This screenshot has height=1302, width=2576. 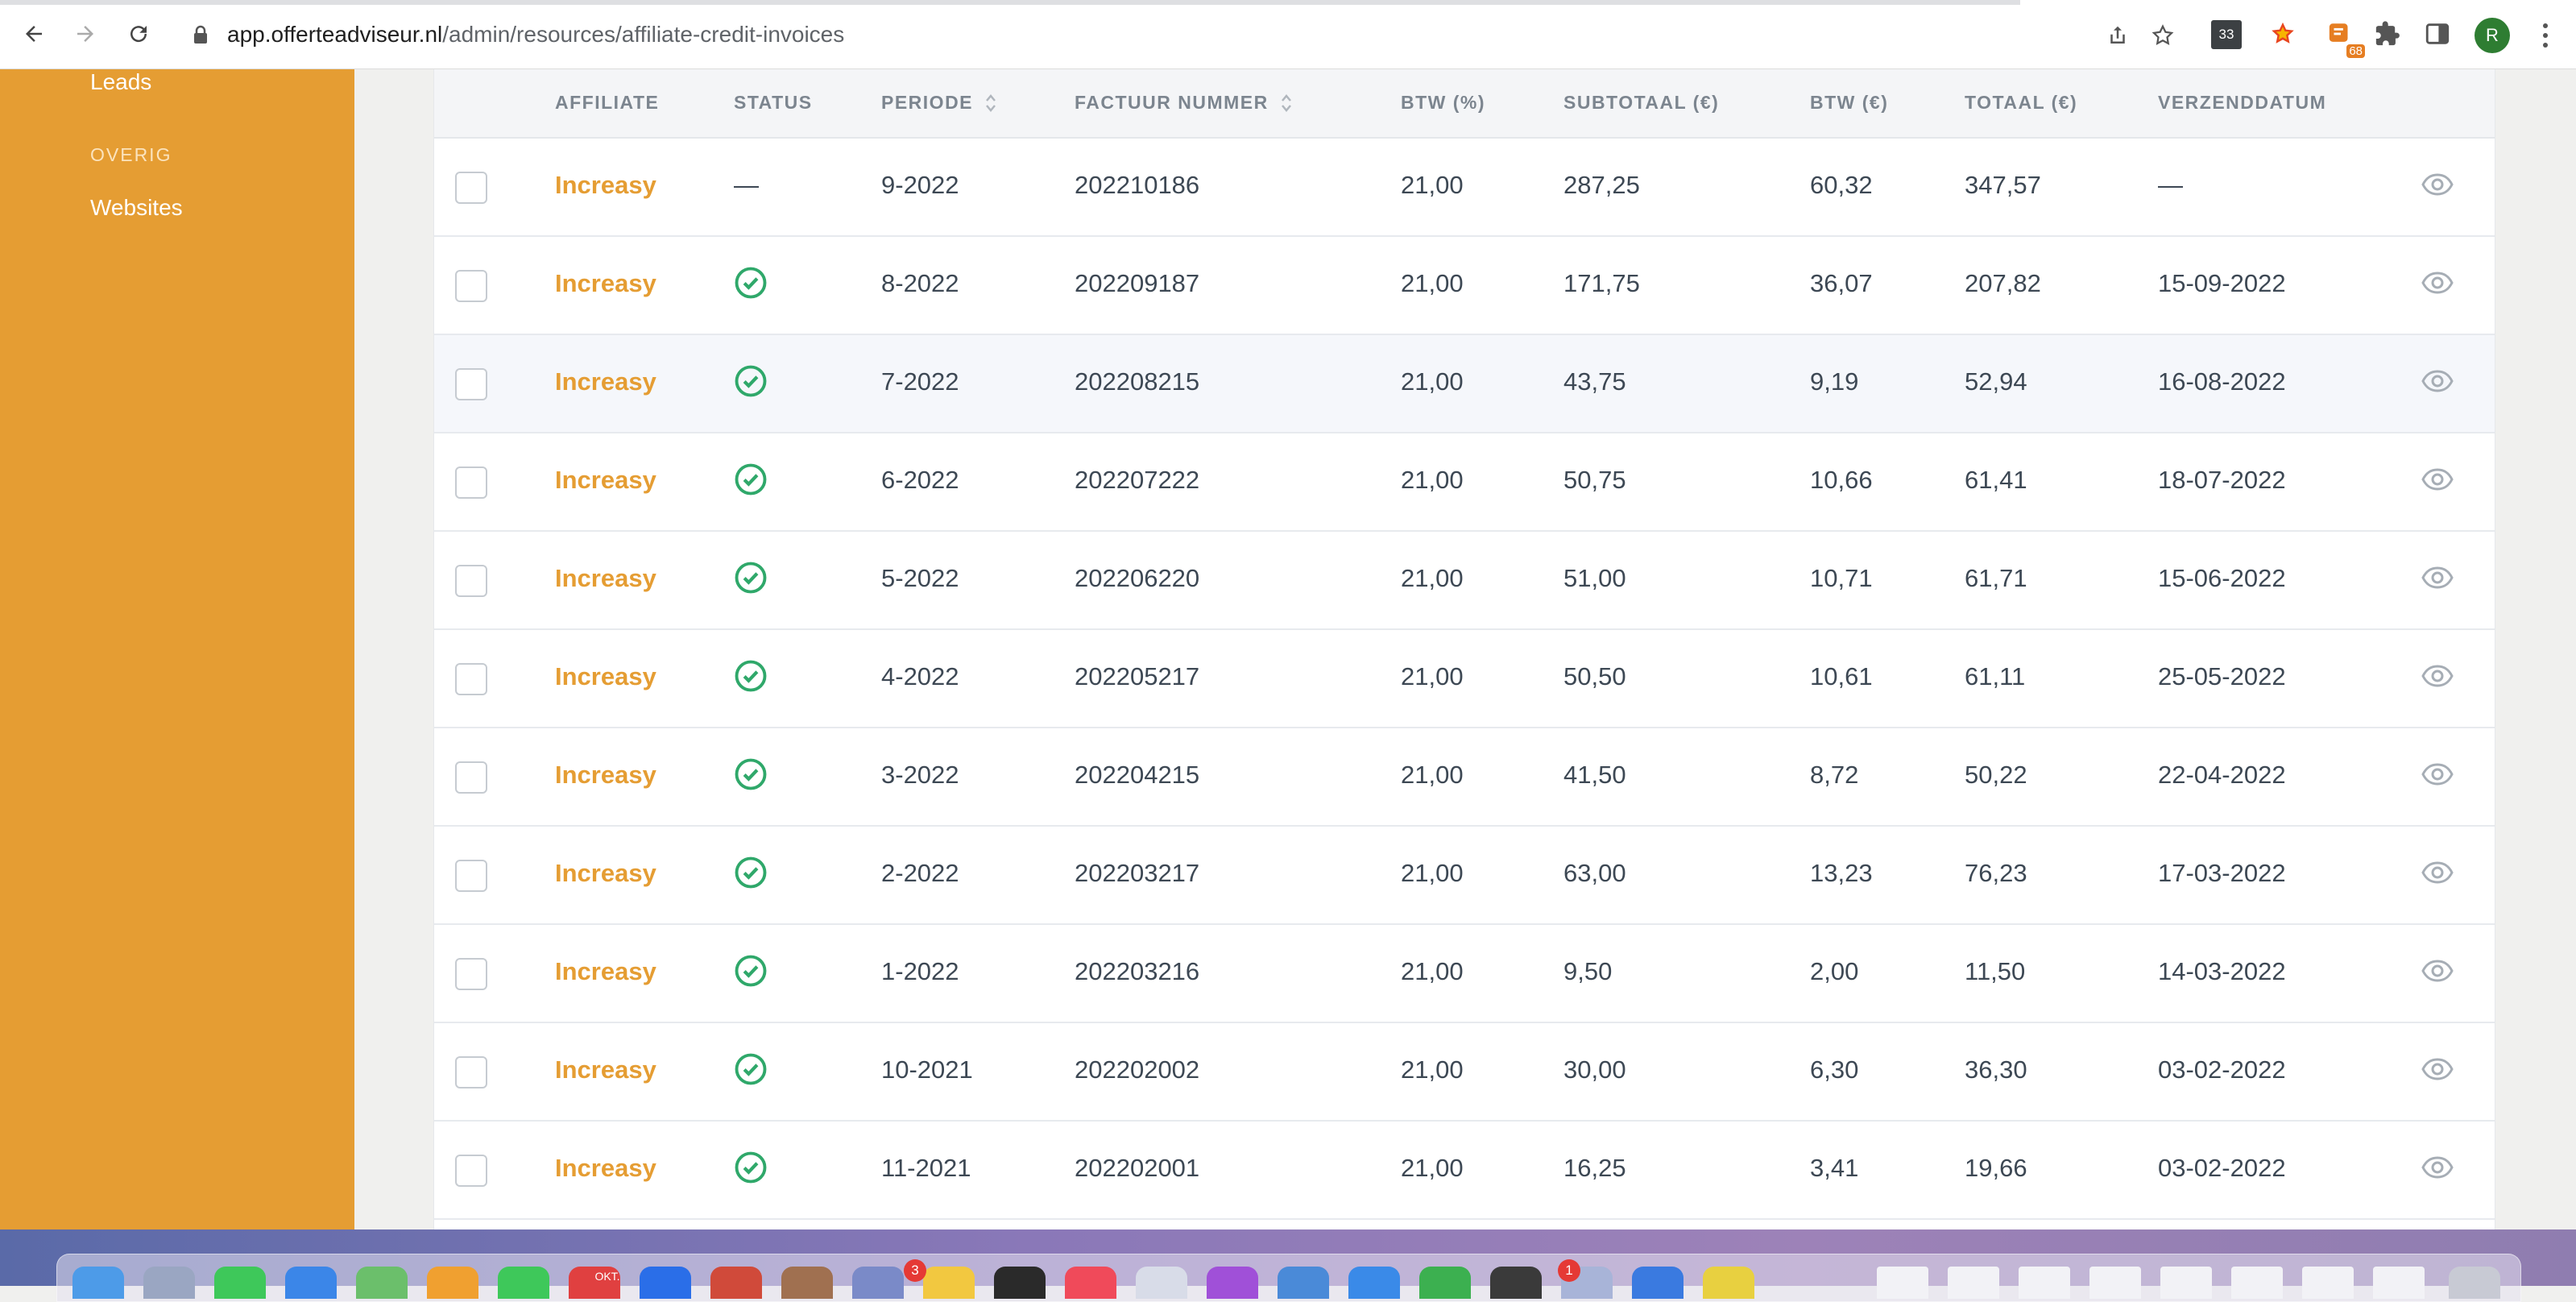 What do you see at coordinates (240, 1283) in the screenshot?
I see `messages-icon` at bounding box center [240, 1283].